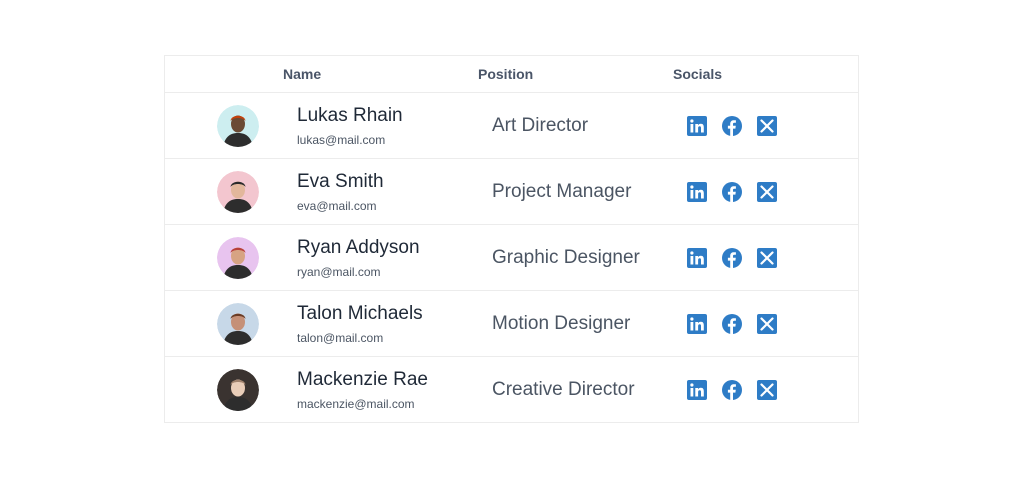  What do you see at coordinates (358, 247) in the screenshot?
I see `person-name: Ryan Addyson` at bounding box center [358, 247].